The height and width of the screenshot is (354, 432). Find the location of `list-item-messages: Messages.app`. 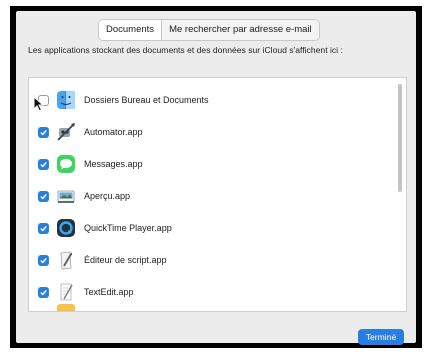

list-item-messages: Messages.app is located at coordinates (209, 164).